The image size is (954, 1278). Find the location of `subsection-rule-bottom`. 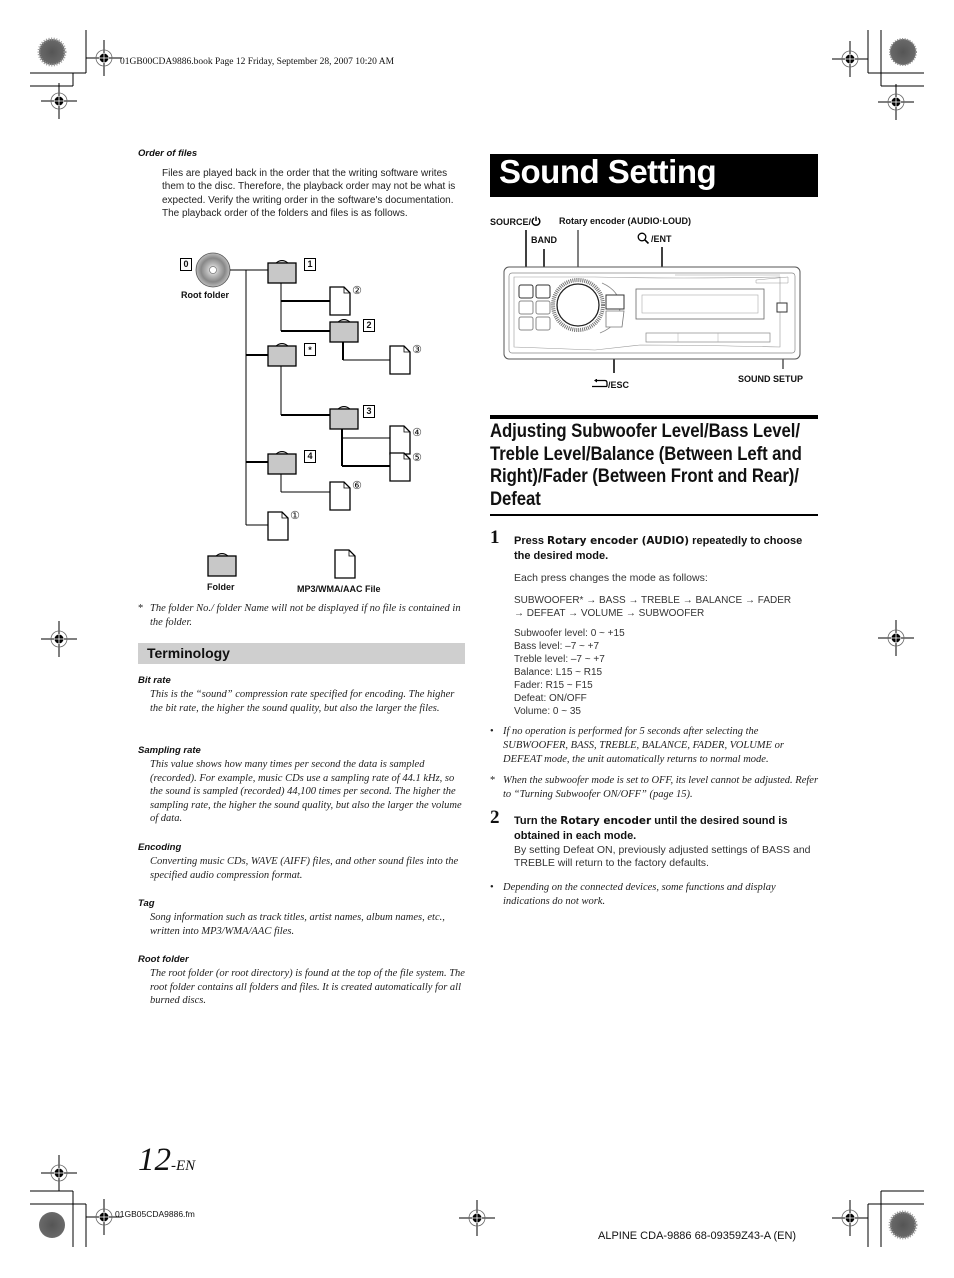

subsection-rule-bottom is located at coordinates (654, 515).